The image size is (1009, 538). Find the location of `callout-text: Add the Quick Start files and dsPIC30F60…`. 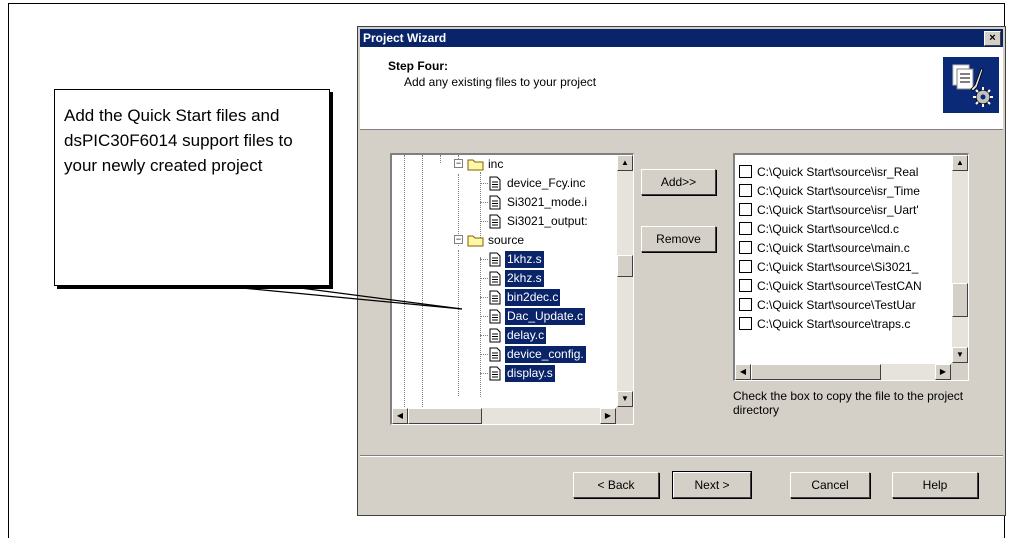

callout-text: Add the Quick Start files and dsPIC30F60… is located at coordinates (178, 140).